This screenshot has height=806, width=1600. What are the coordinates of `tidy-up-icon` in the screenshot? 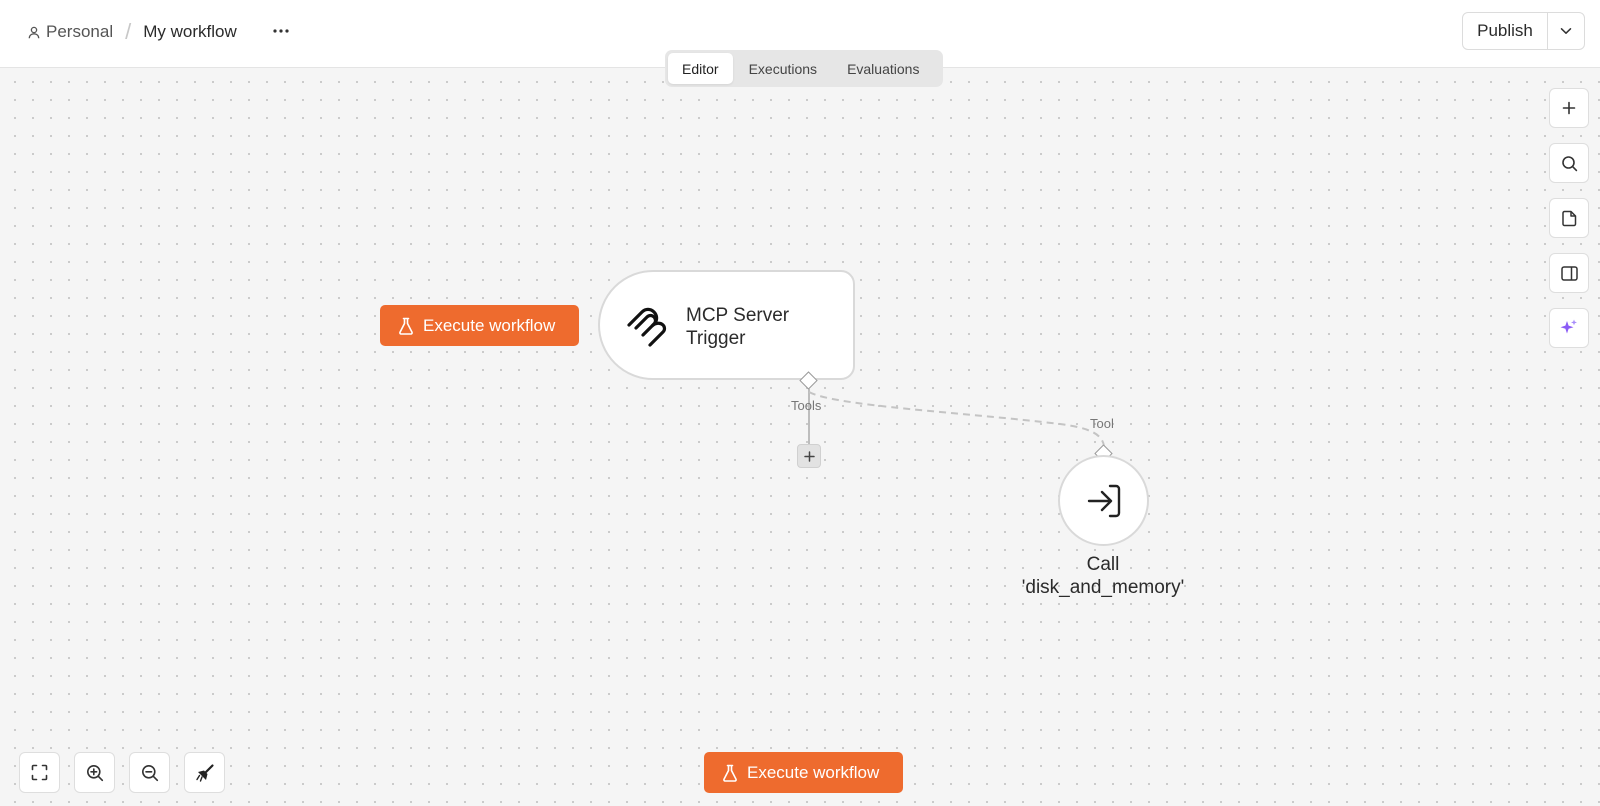 It's located at (204, 772).